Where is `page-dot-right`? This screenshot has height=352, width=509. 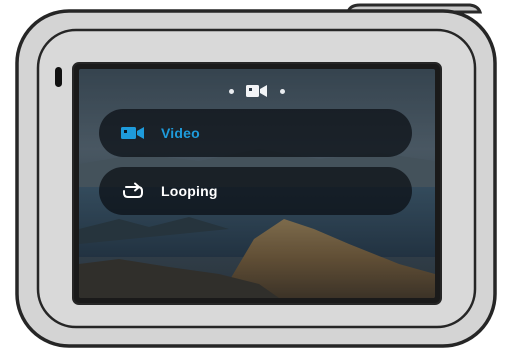
page-dot-right is located at coordinates (282, 91).